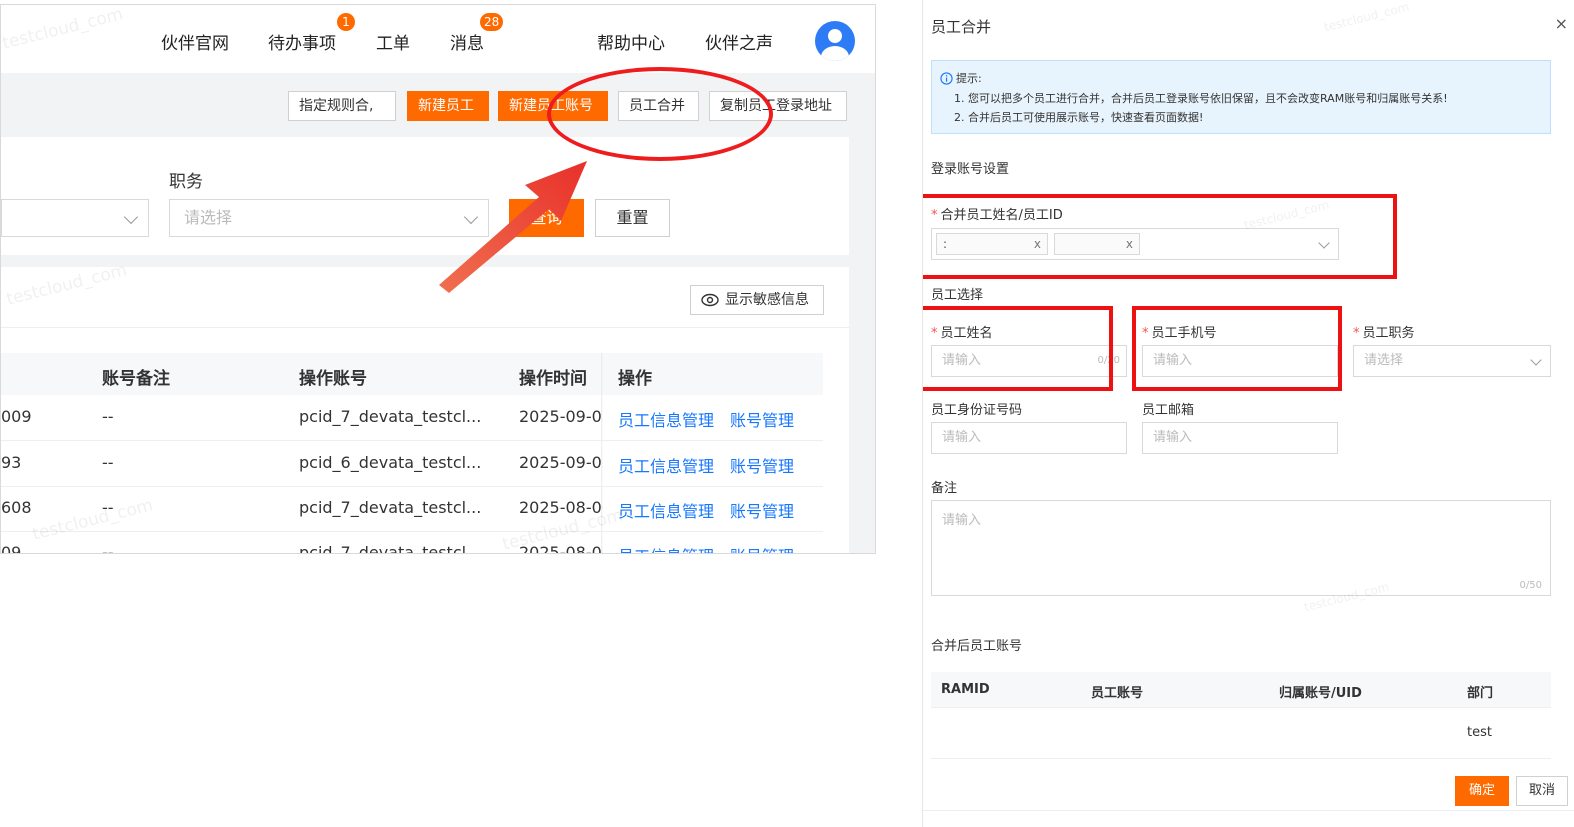 This screenshot has height=827, width=1574. What do you see at coordinates (1480, 693) in the screenshot?
I see `col-department: 部门` at bounding box center [1480, 693].